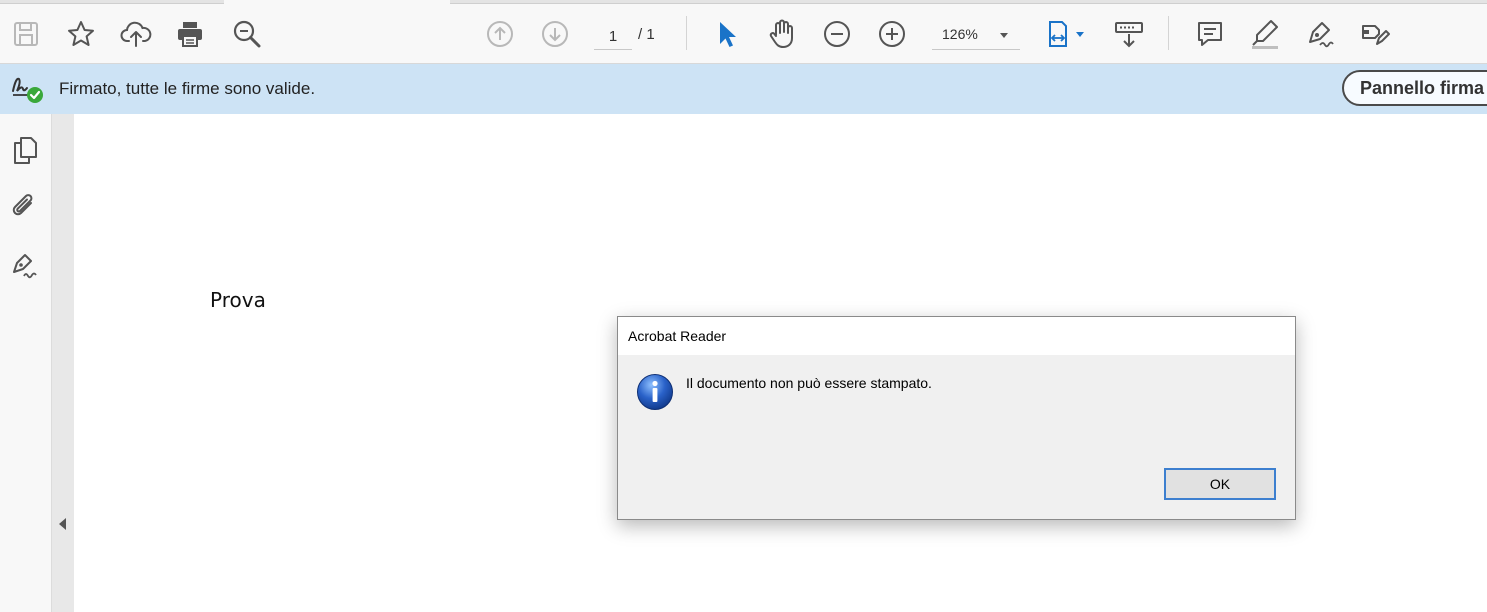 The image size is (1487, 612). I want to click on printer-icon, so click(190, 34).